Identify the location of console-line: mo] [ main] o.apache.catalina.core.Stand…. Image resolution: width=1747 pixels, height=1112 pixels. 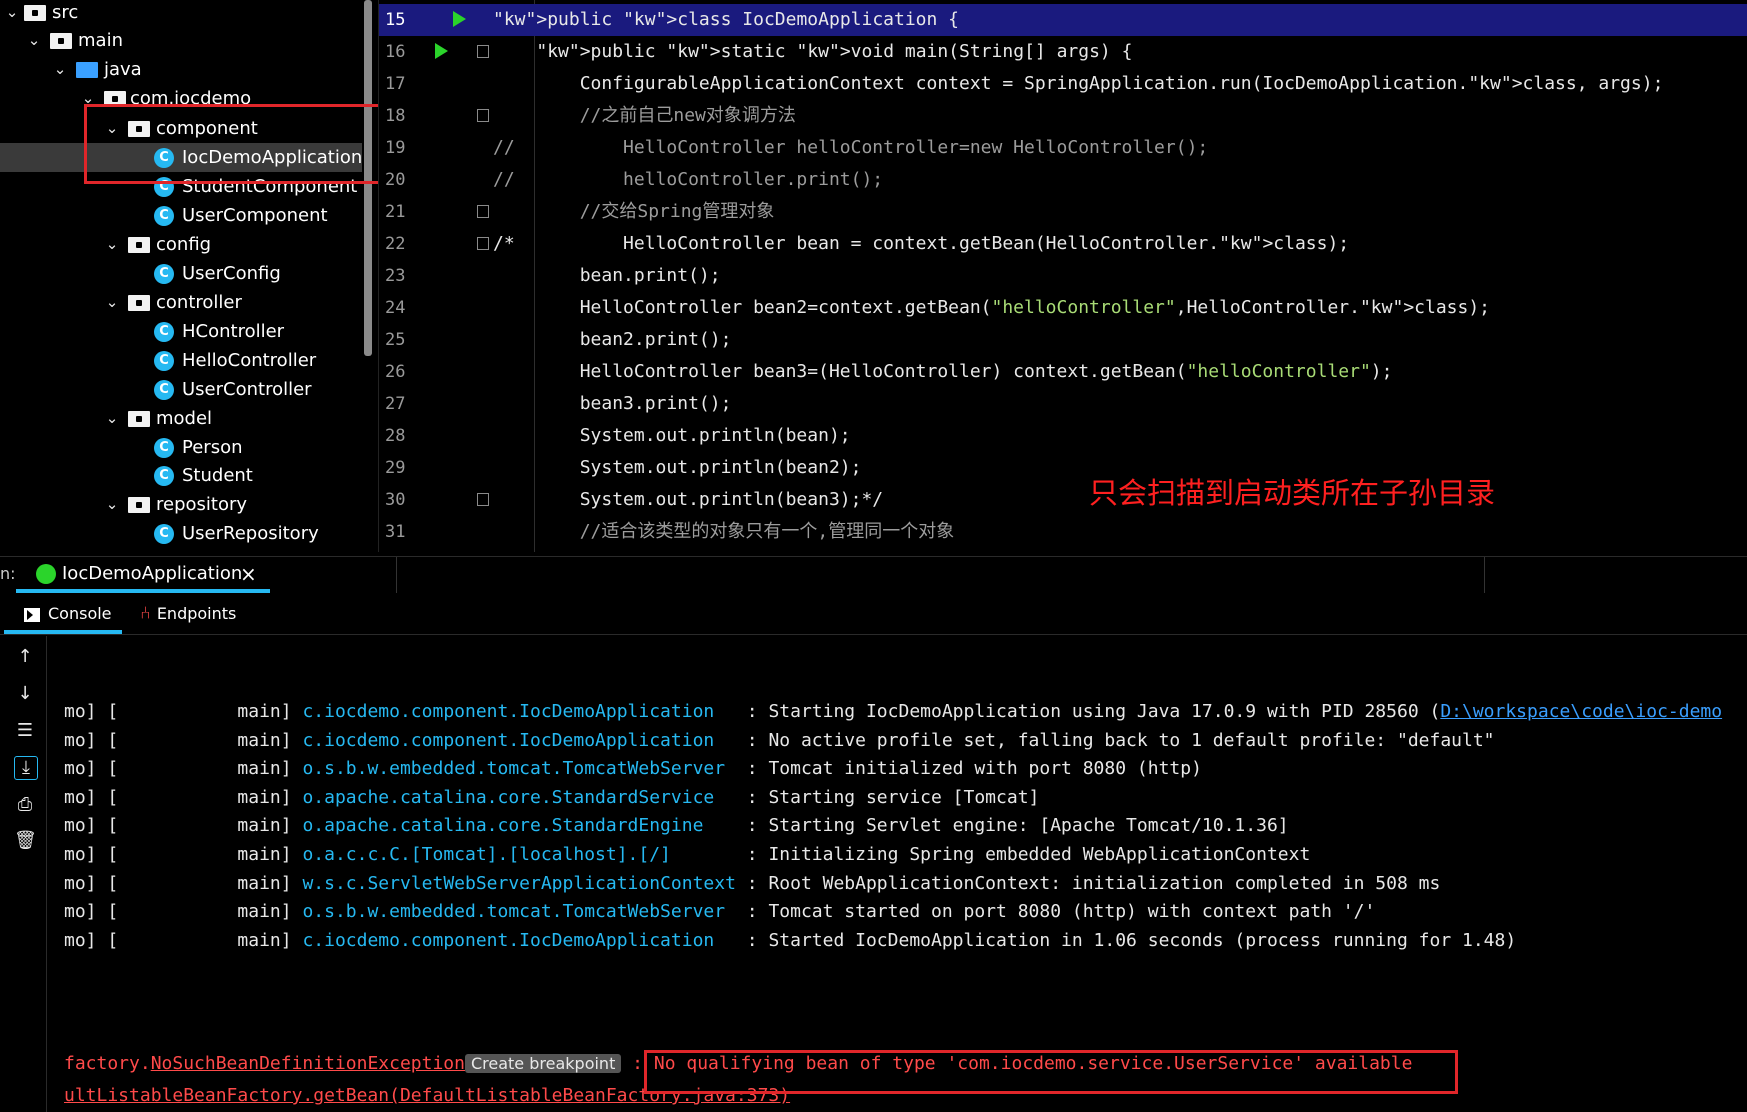
(551, 798).